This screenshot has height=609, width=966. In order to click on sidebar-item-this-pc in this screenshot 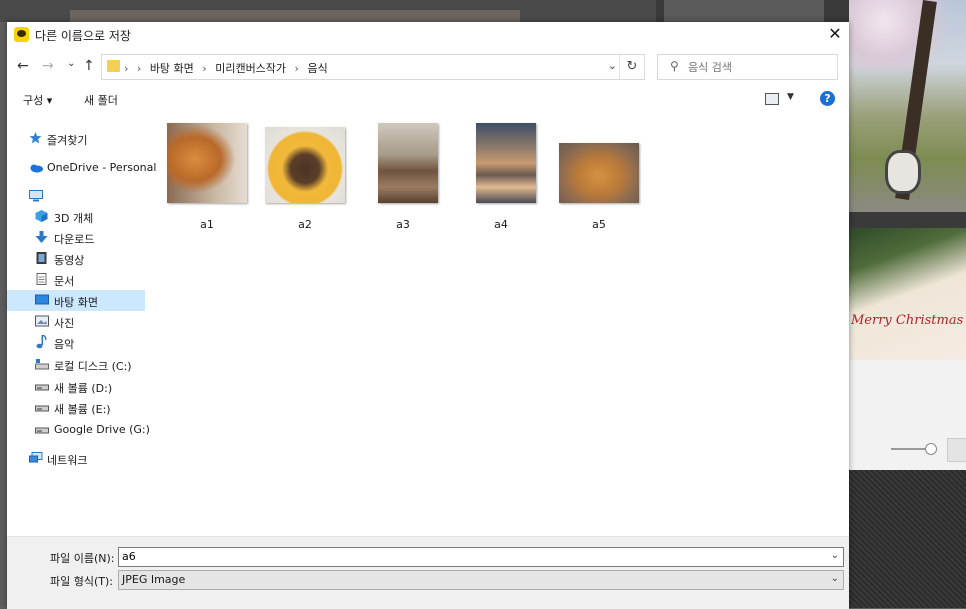, I will do `click(76, 196)`.